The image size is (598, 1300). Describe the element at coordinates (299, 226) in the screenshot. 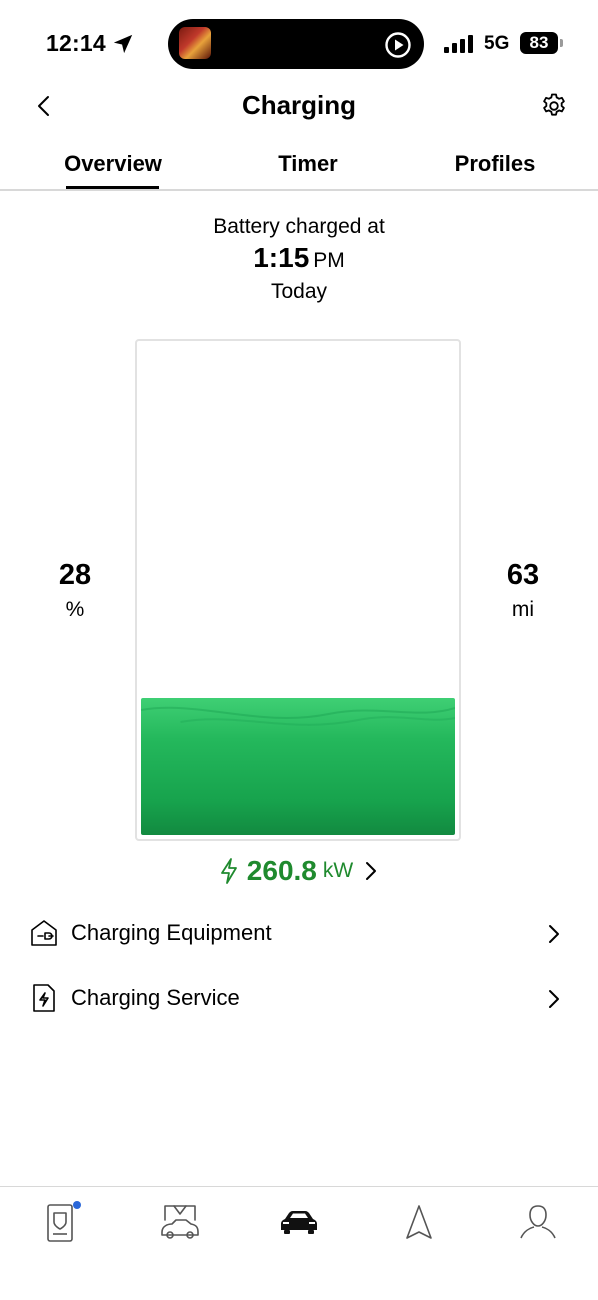

I see `charged-at-label: Battery charged at` at that location.